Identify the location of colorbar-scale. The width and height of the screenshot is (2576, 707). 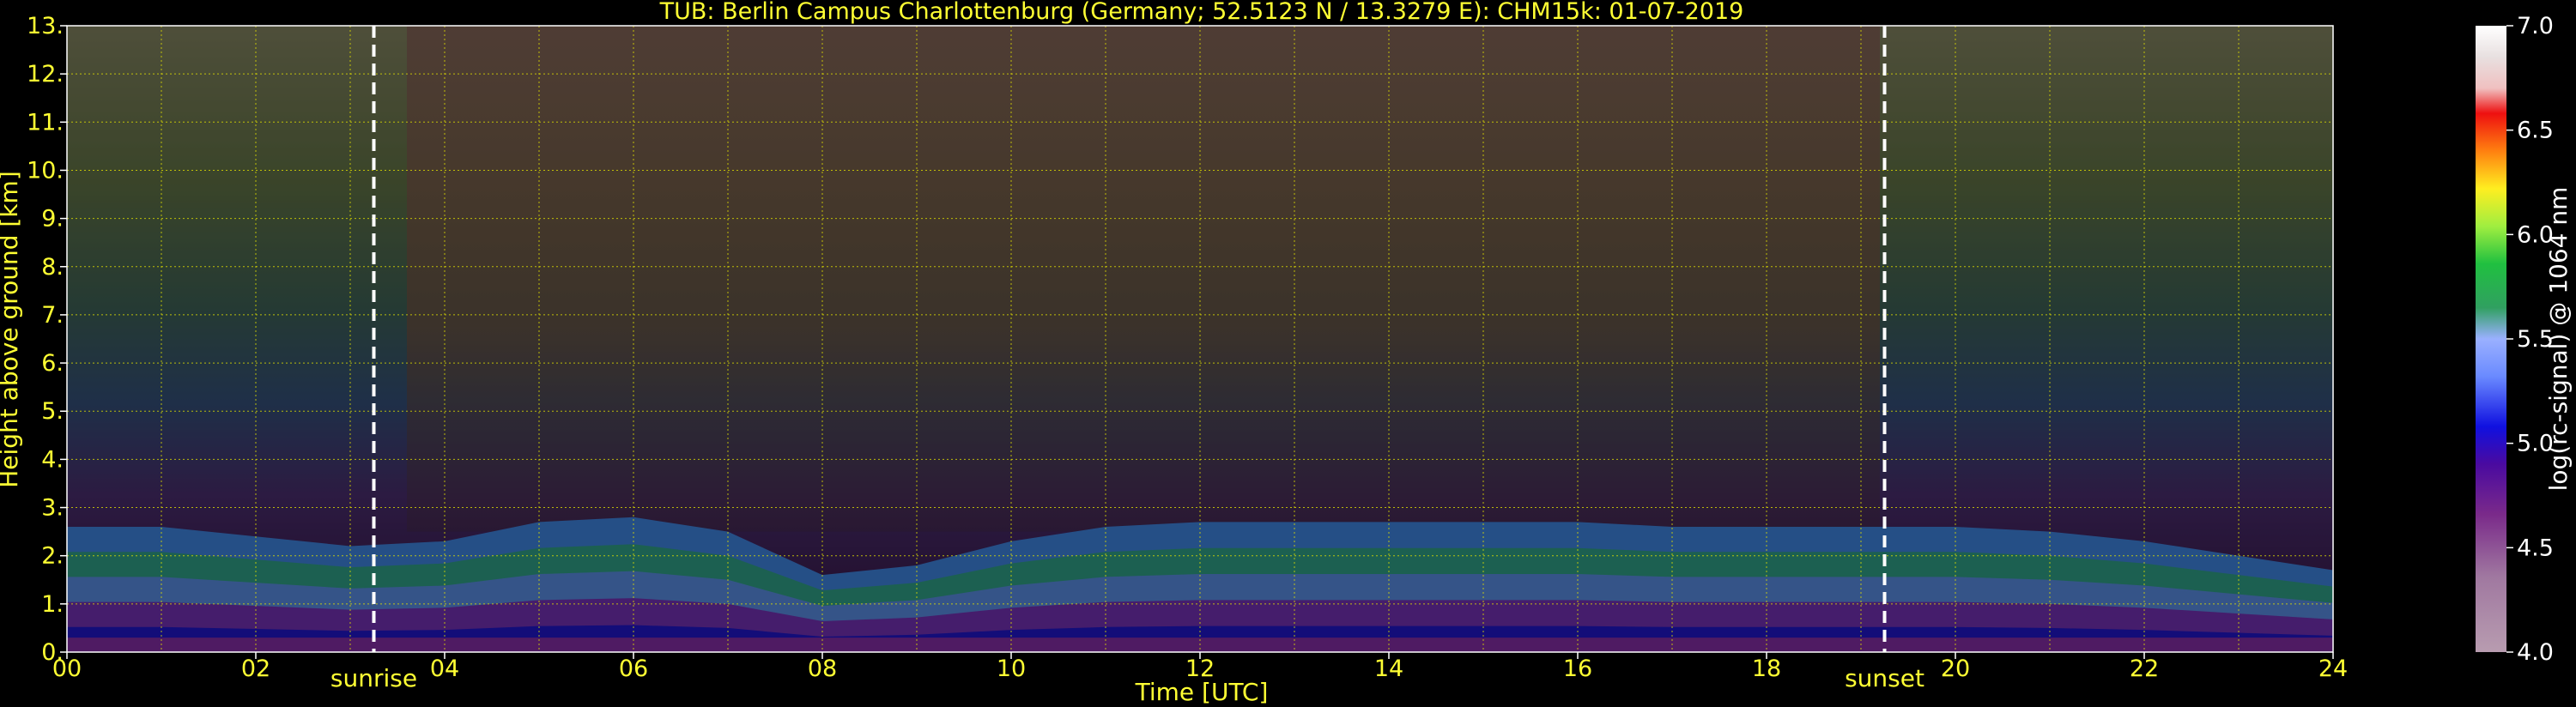
(2491, 339).